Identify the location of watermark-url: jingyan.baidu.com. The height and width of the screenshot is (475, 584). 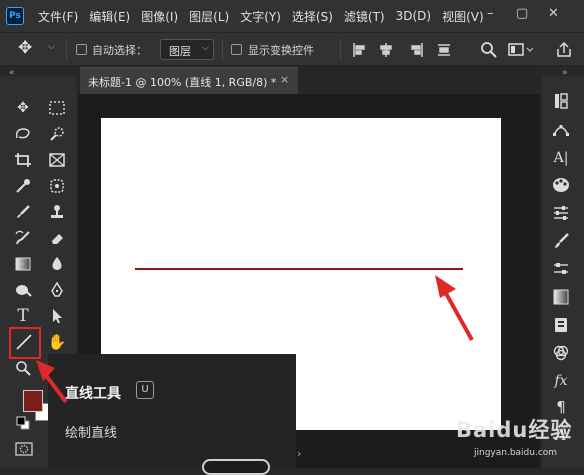
(516, 453).